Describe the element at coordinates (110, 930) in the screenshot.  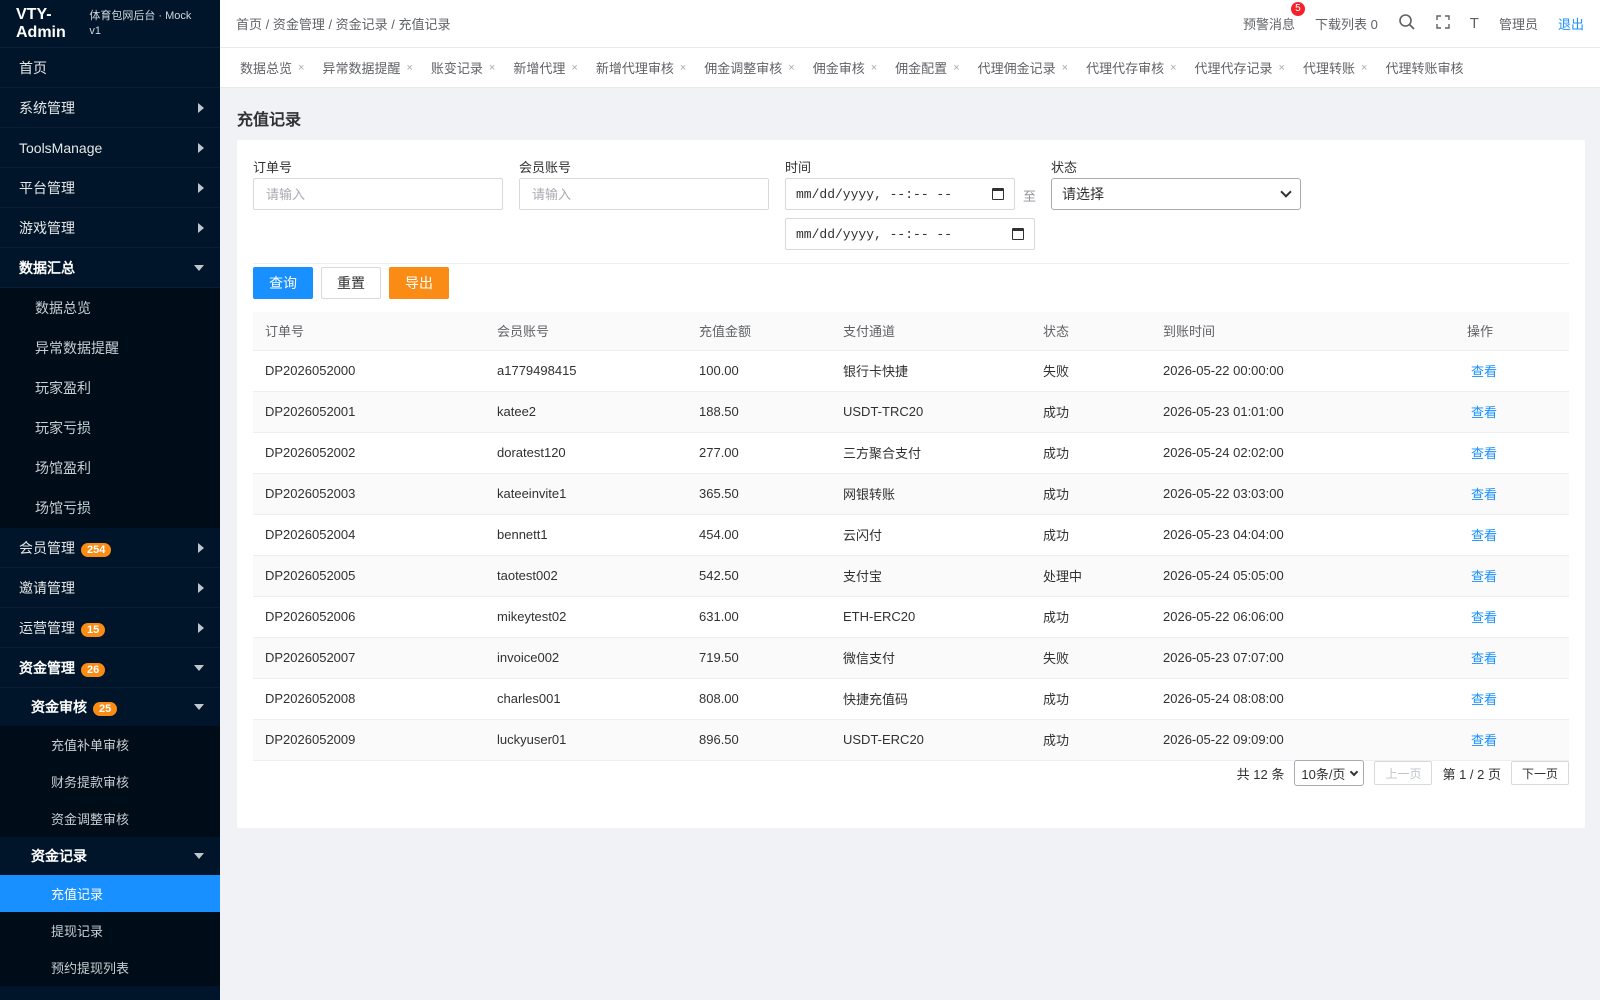
I see `sidebar-sub-item: 提现记录` at that location.